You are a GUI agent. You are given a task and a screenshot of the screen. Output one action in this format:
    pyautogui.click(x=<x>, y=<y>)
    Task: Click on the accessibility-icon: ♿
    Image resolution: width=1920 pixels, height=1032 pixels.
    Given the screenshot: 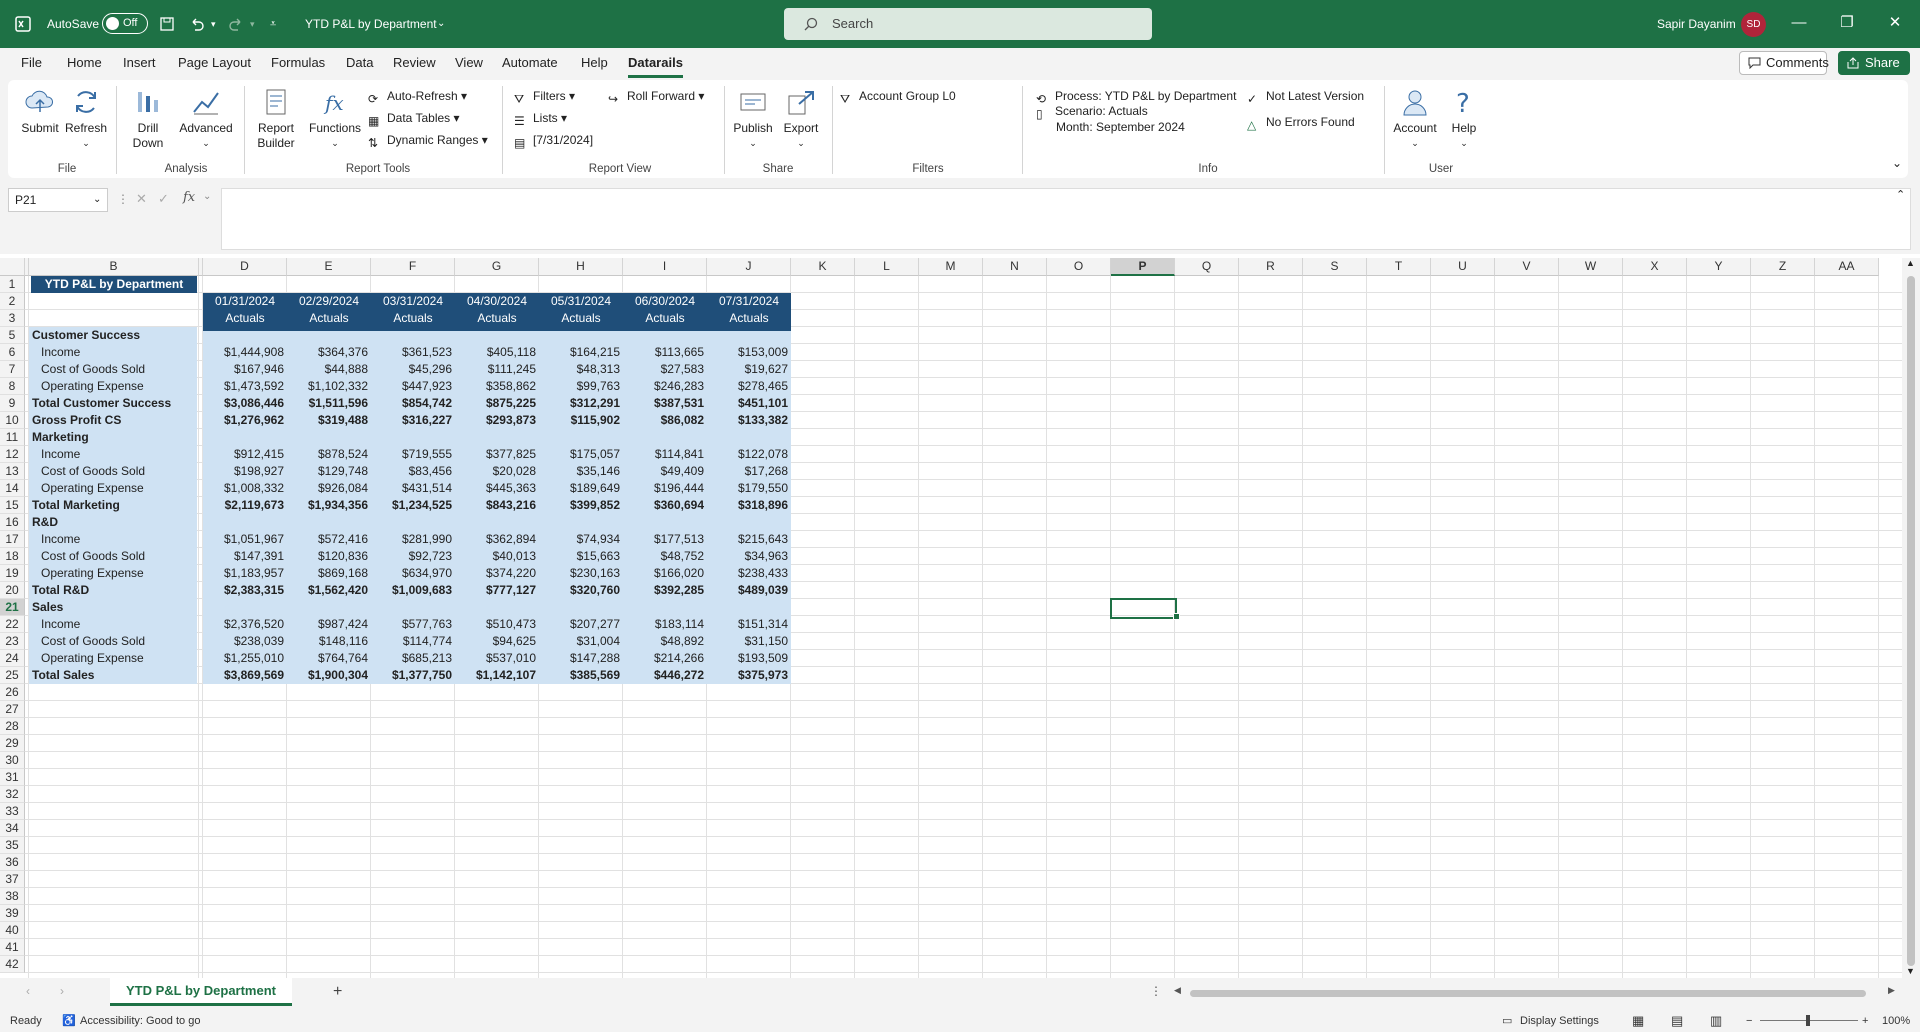 What is the action you would take?
    pyautogui.click(x=69, y=1021)
    